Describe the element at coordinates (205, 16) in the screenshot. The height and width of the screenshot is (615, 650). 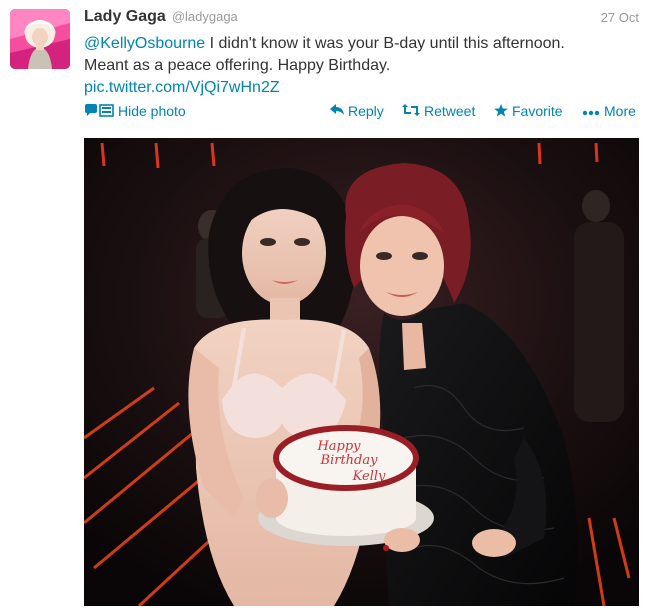
I see `author-screen-name: @ladygaga` at that location.